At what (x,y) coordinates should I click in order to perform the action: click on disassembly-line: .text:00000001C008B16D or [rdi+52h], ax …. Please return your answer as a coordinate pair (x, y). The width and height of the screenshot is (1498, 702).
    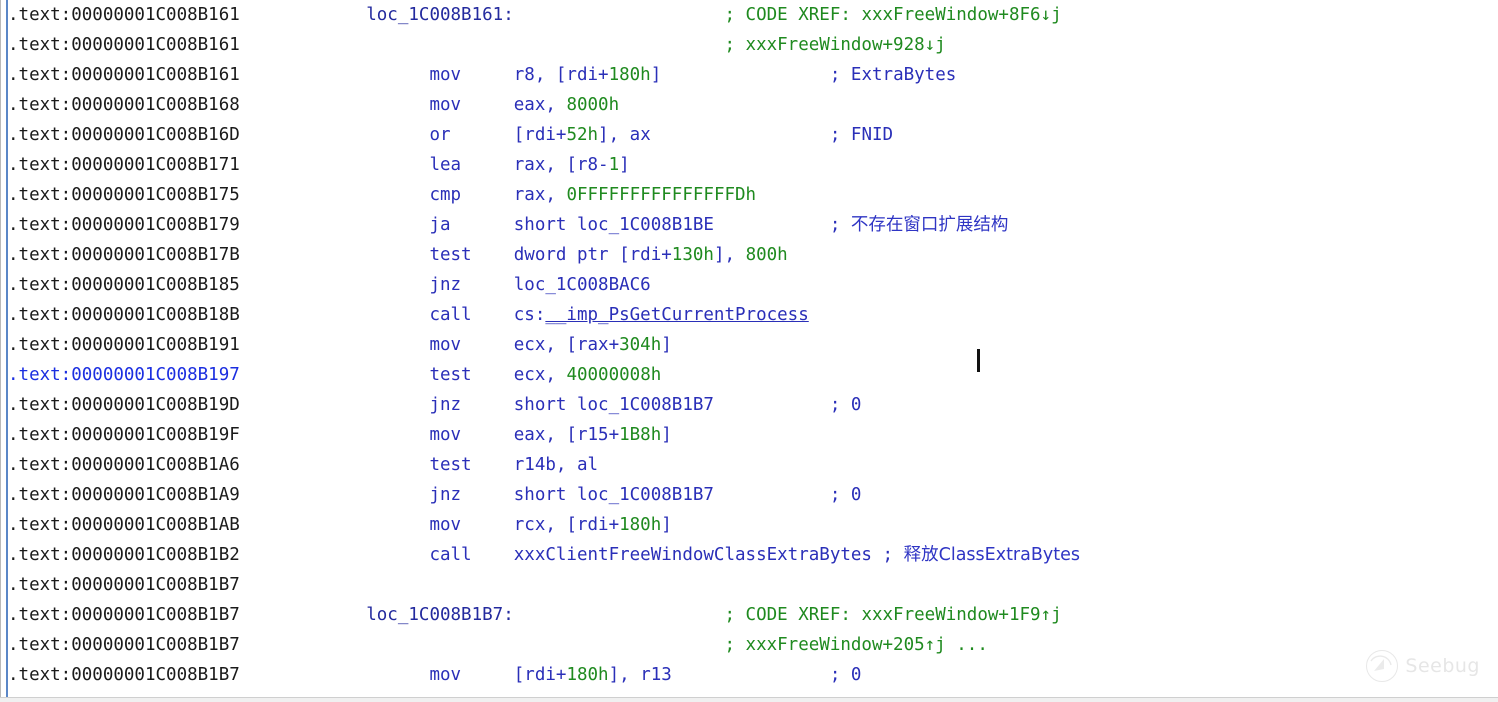
    Looking at the image, I should click on (748, 135).